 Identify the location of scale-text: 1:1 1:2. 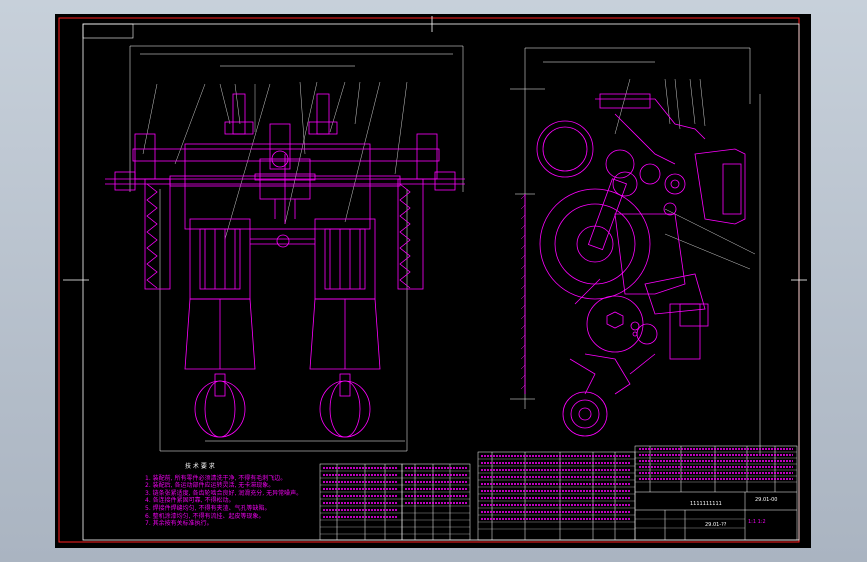
(757, 522).